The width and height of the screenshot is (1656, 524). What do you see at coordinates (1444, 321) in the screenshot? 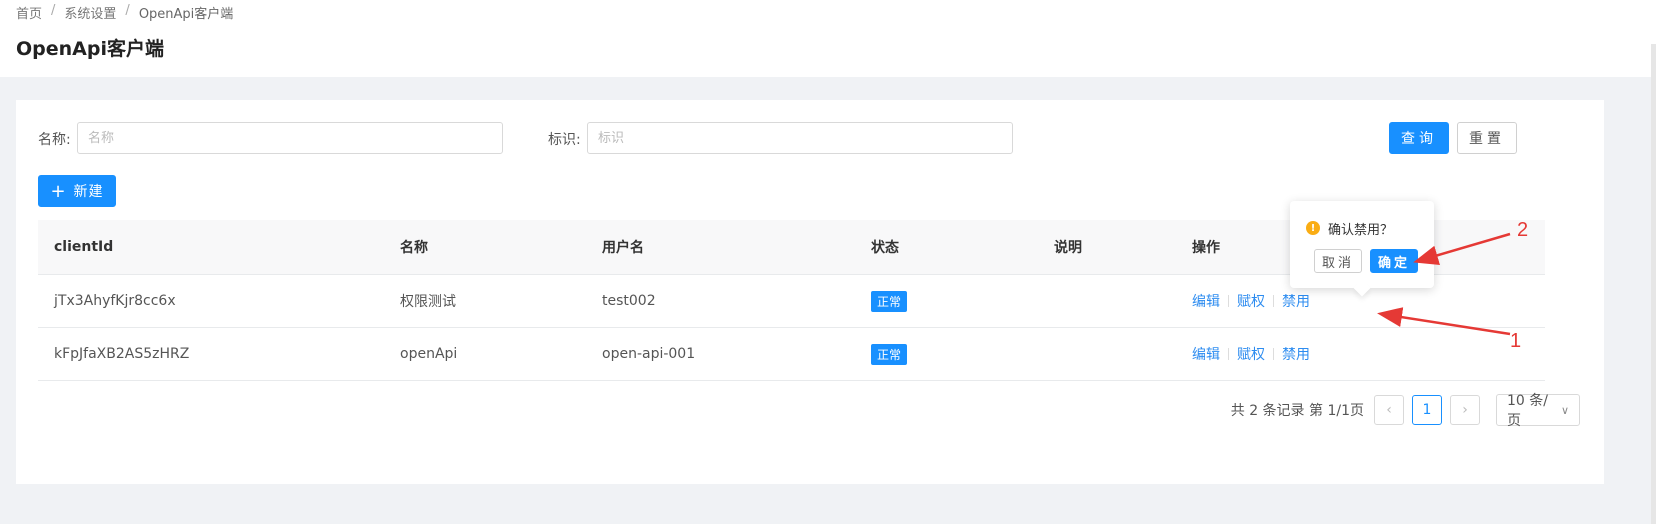
I see `arrow-to-disable` at bounding box center [1444, 321].